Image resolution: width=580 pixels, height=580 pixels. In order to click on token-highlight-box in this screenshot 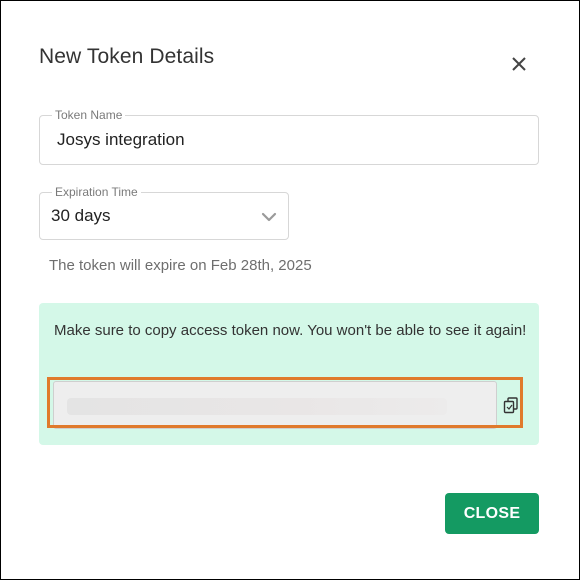, I will do `click(285, 402)`.